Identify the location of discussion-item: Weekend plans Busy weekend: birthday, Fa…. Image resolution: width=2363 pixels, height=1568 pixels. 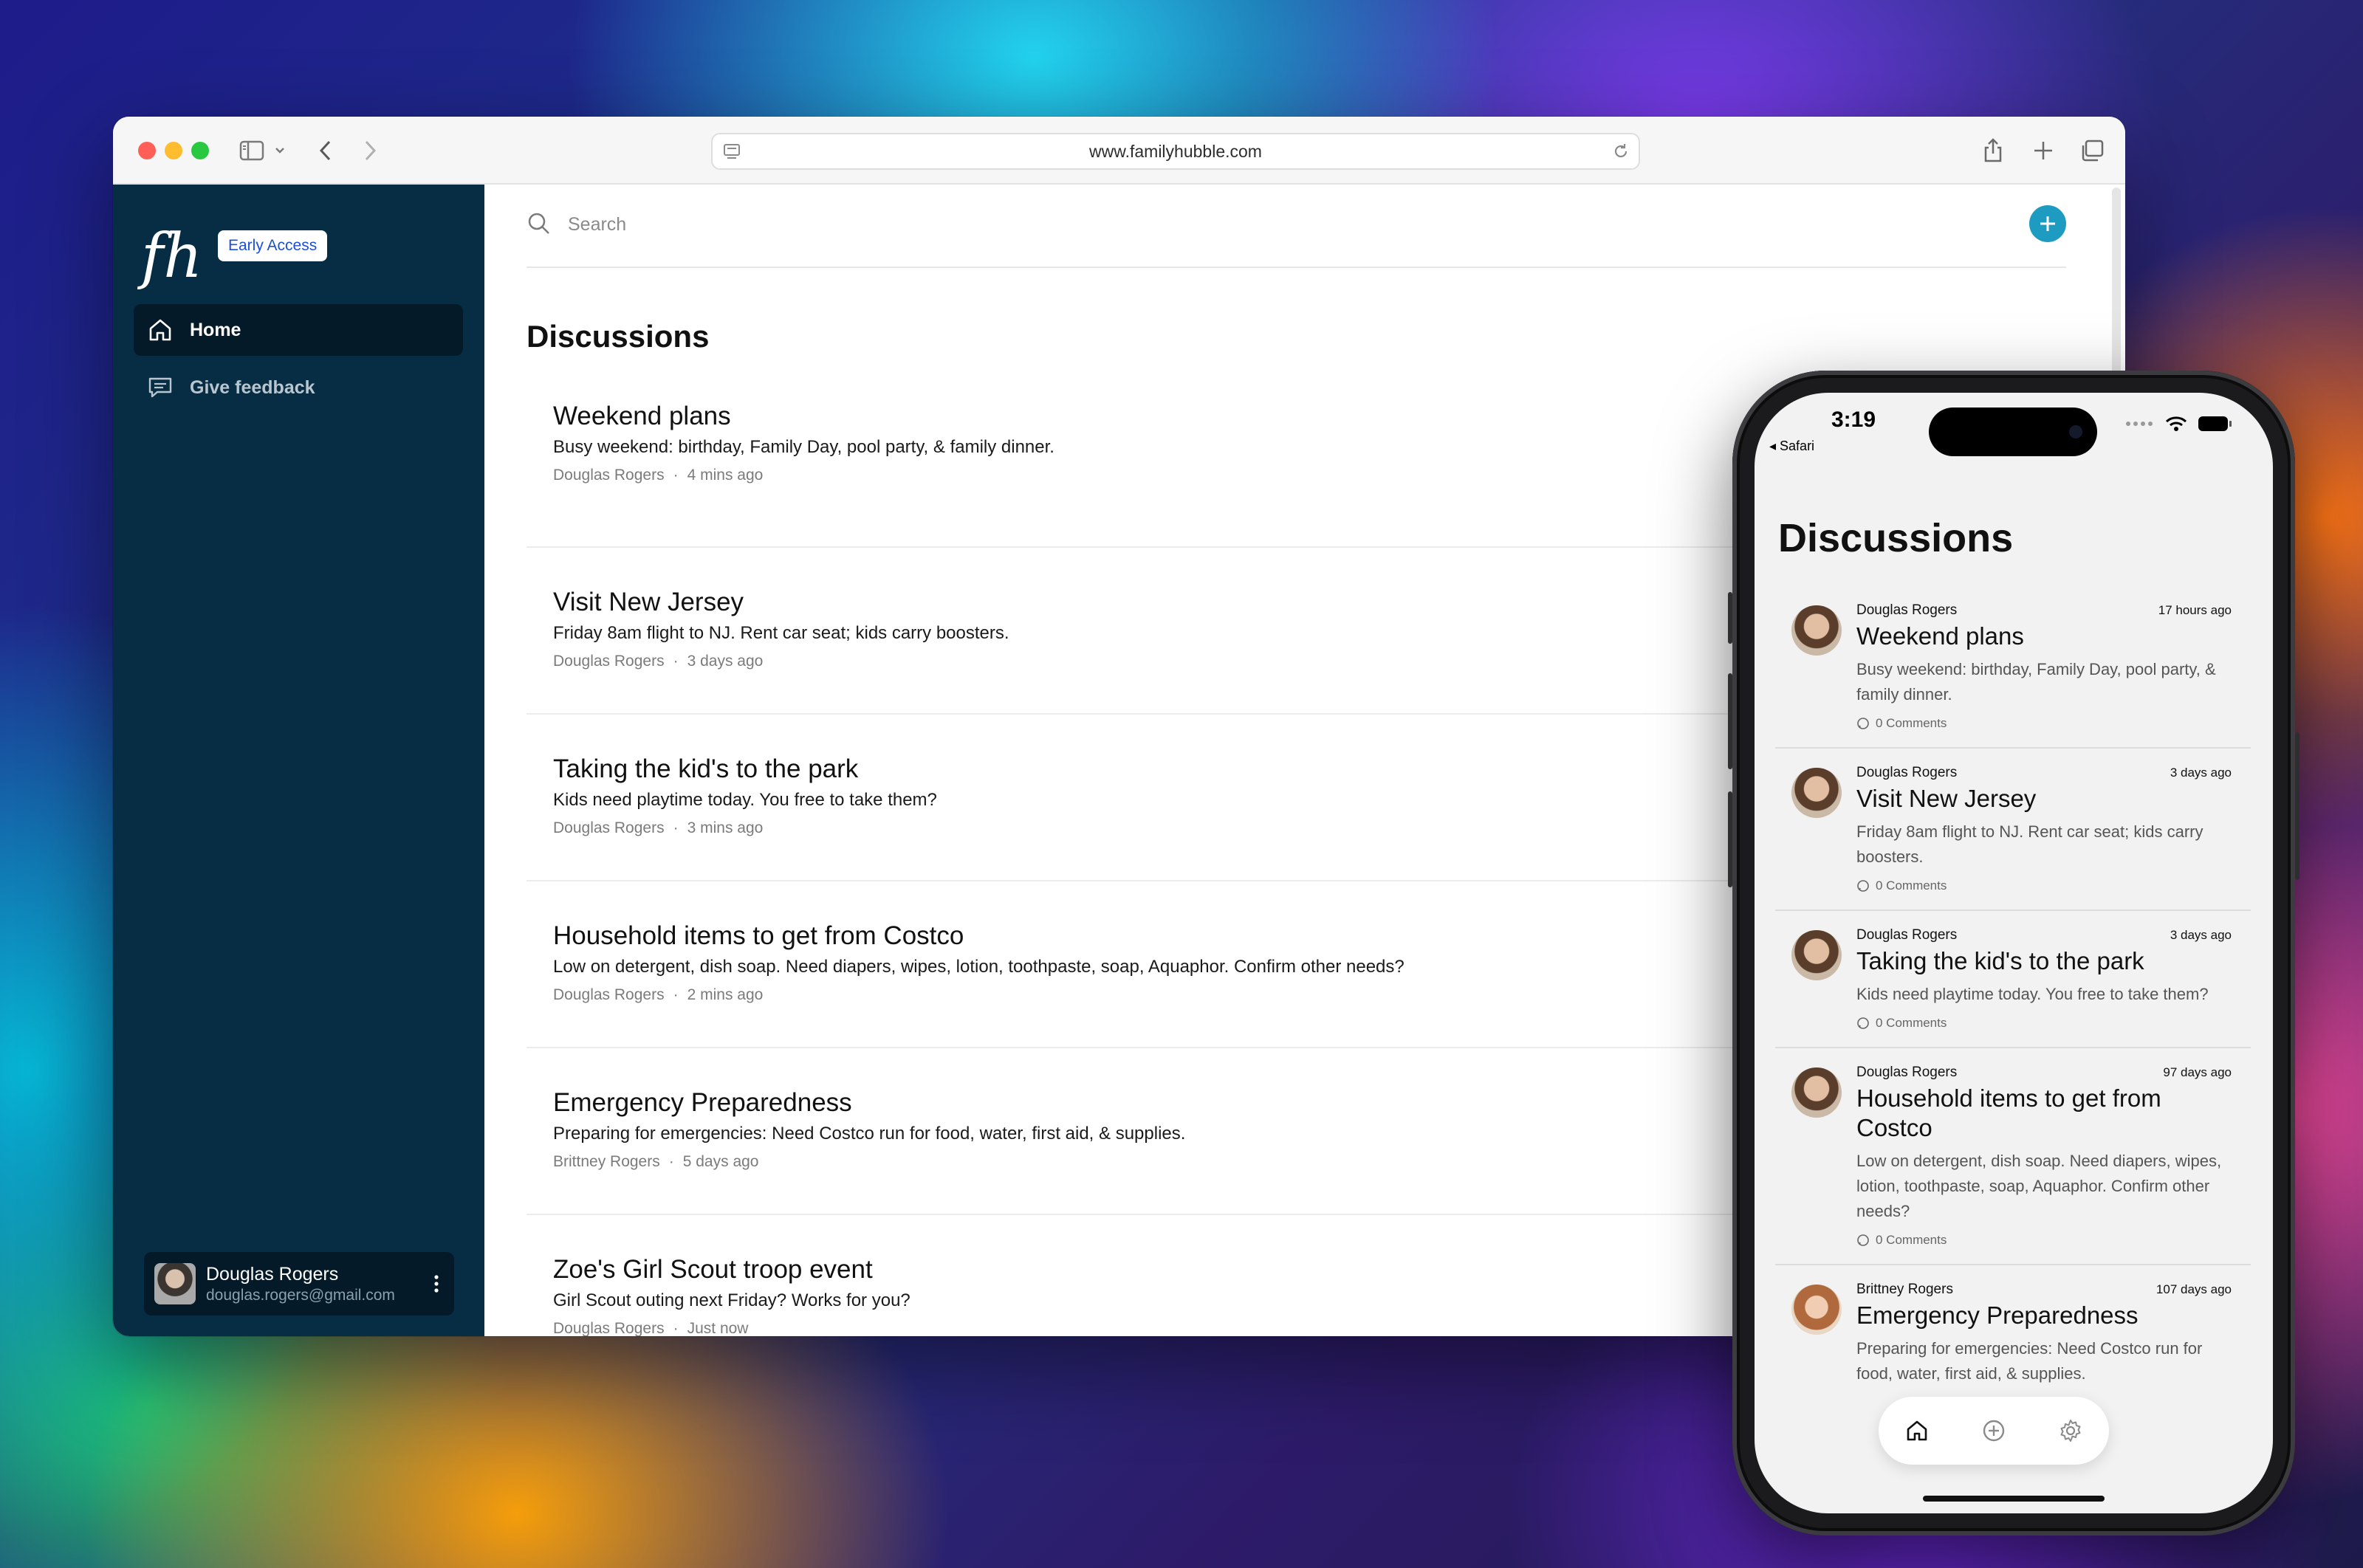
(1228, 474).